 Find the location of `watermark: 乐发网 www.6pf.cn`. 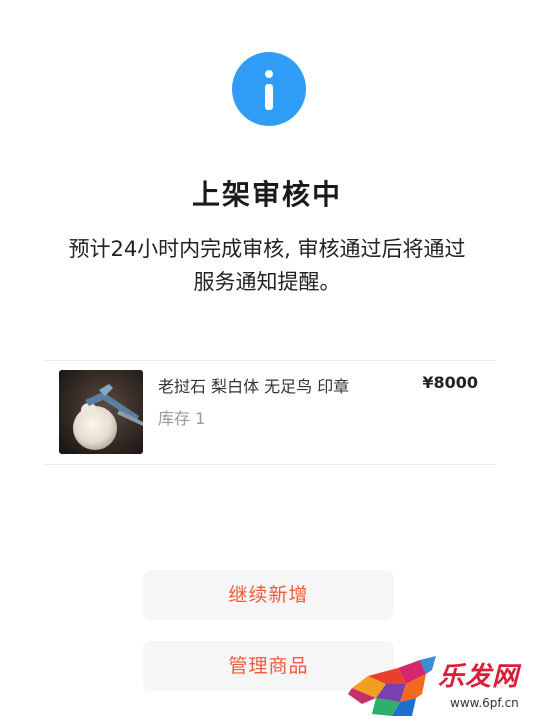

watermark: 乐发网 www.6pf.cn is located at coordinates (439, 687).